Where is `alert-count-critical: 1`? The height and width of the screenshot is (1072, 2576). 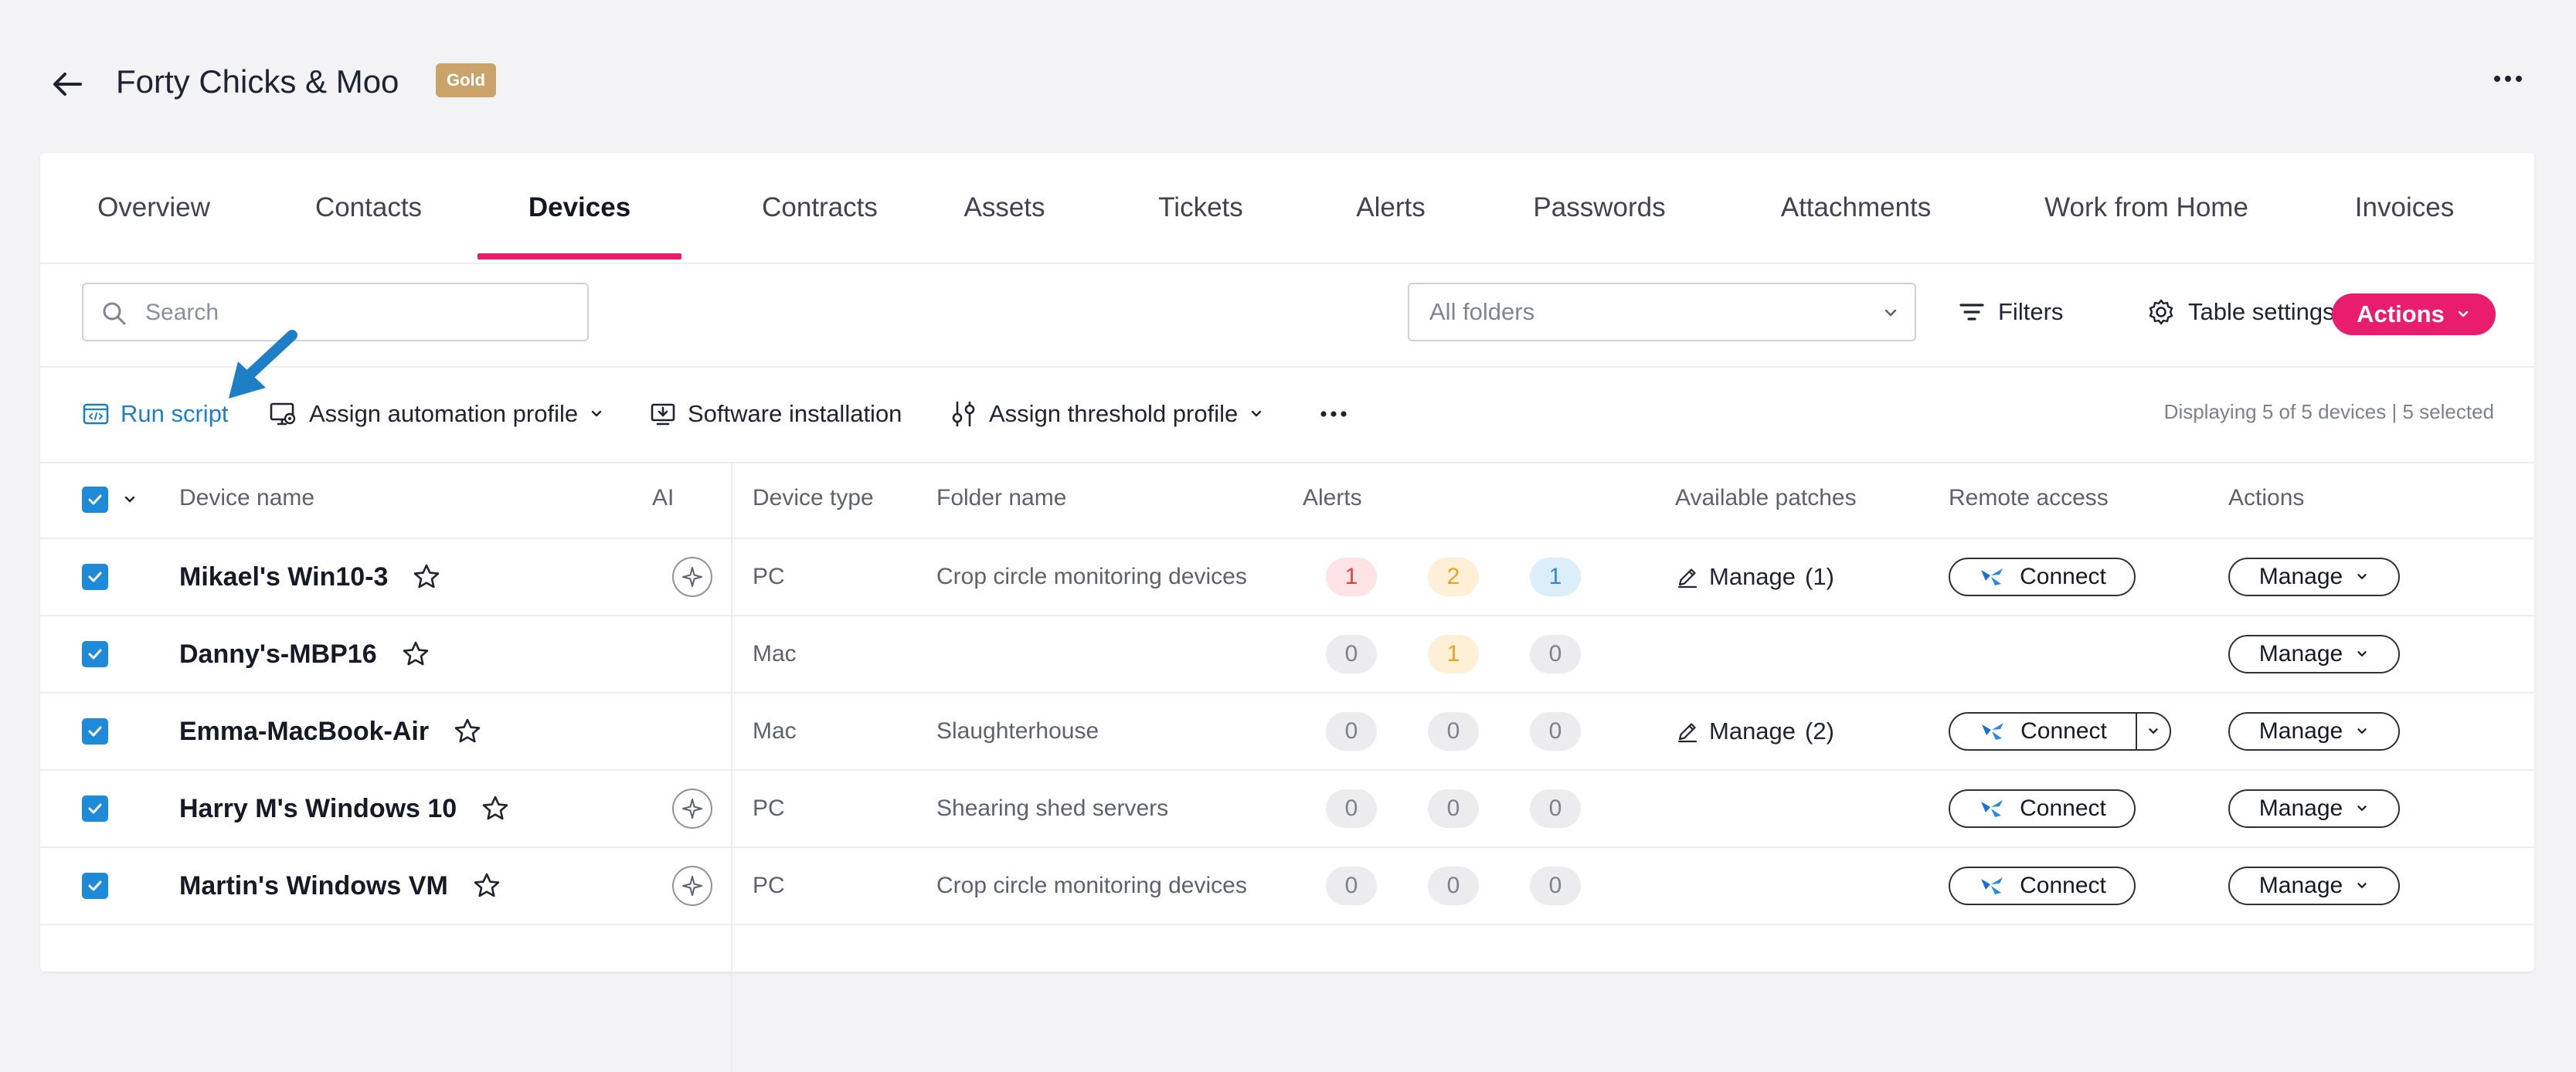
alert-count-critical: 1 is located at coordinates (1351, 577).